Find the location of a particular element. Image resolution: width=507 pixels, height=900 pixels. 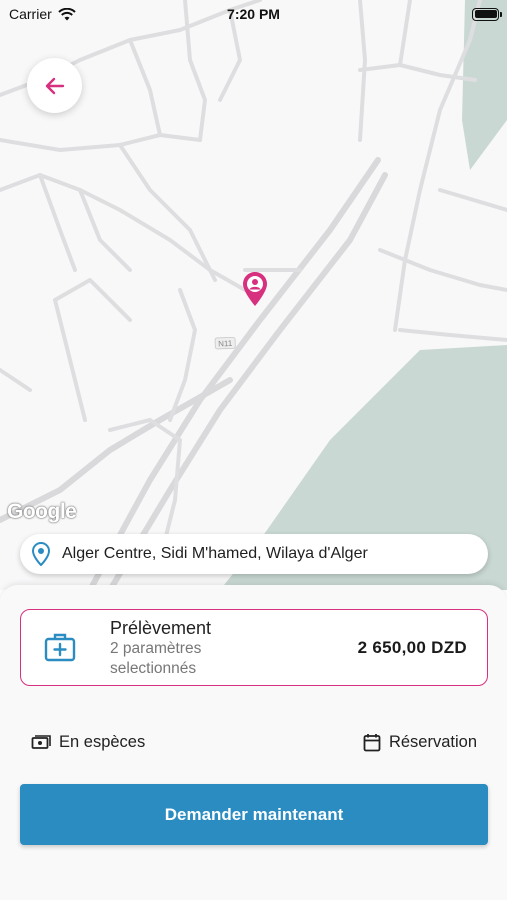

service-price: 2 650,00 DZD is located at coordinates (412, 647).